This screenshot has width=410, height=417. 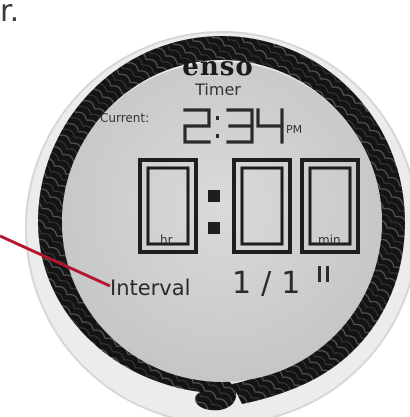 I want to click on interval-count: 1/1, so click(x=271, y=283).